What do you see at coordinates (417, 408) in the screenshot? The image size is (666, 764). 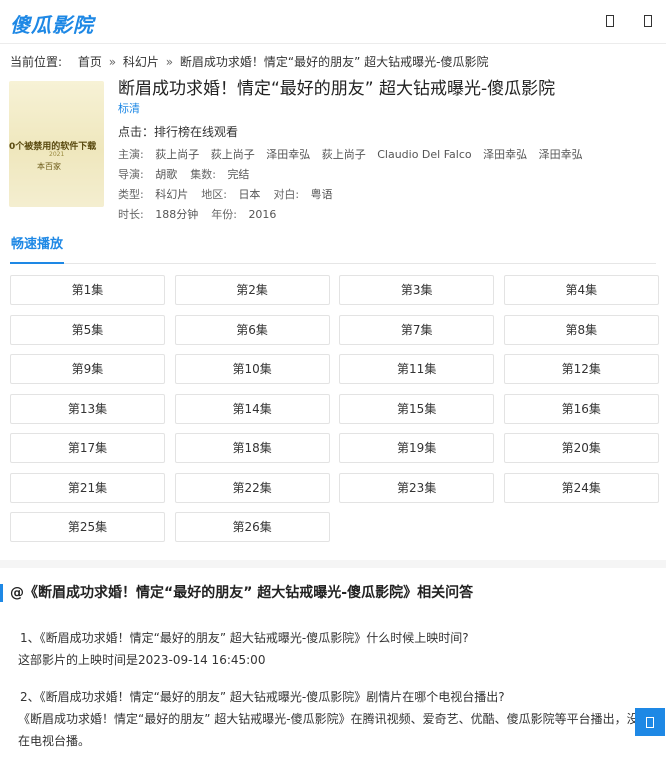 I see `episode-button: 第15集` at bounding box center [417, 408].